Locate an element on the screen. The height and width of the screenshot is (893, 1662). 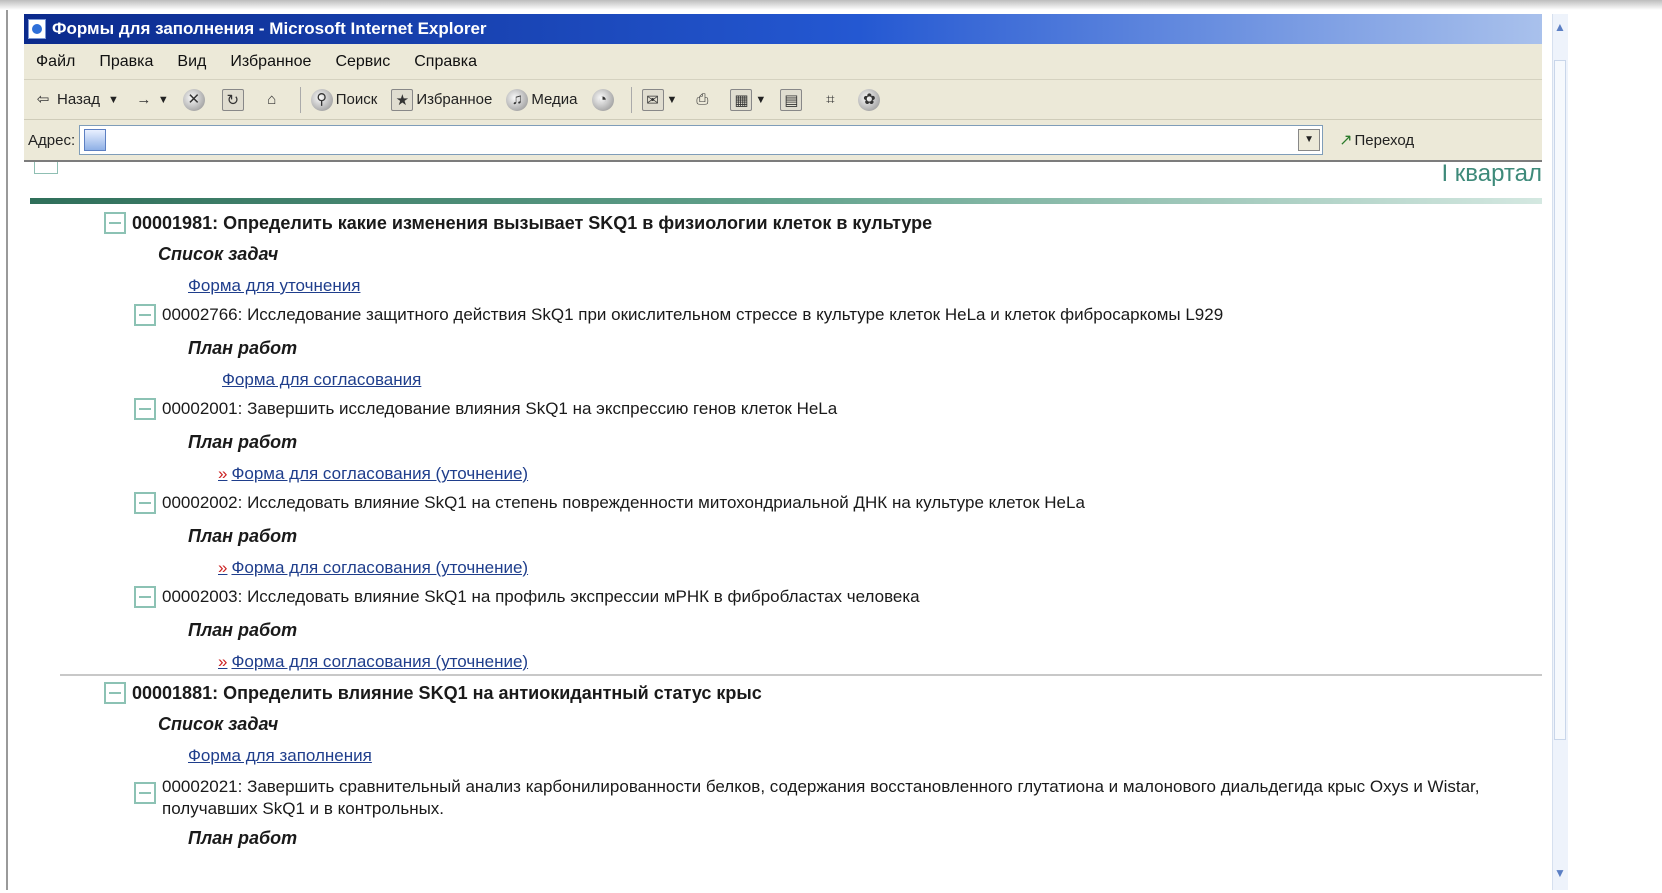
back-arrow-icon: ⇦ is located at coordinates (43, 99).